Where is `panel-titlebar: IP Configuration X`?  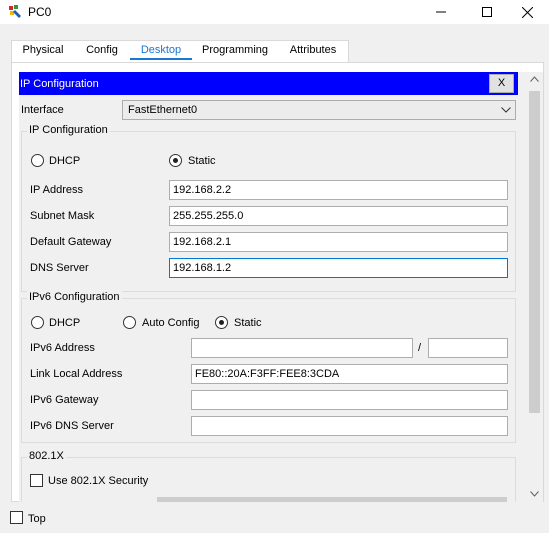 panel-titlebar: IP Configuration X is located at coordinates (268, 83).